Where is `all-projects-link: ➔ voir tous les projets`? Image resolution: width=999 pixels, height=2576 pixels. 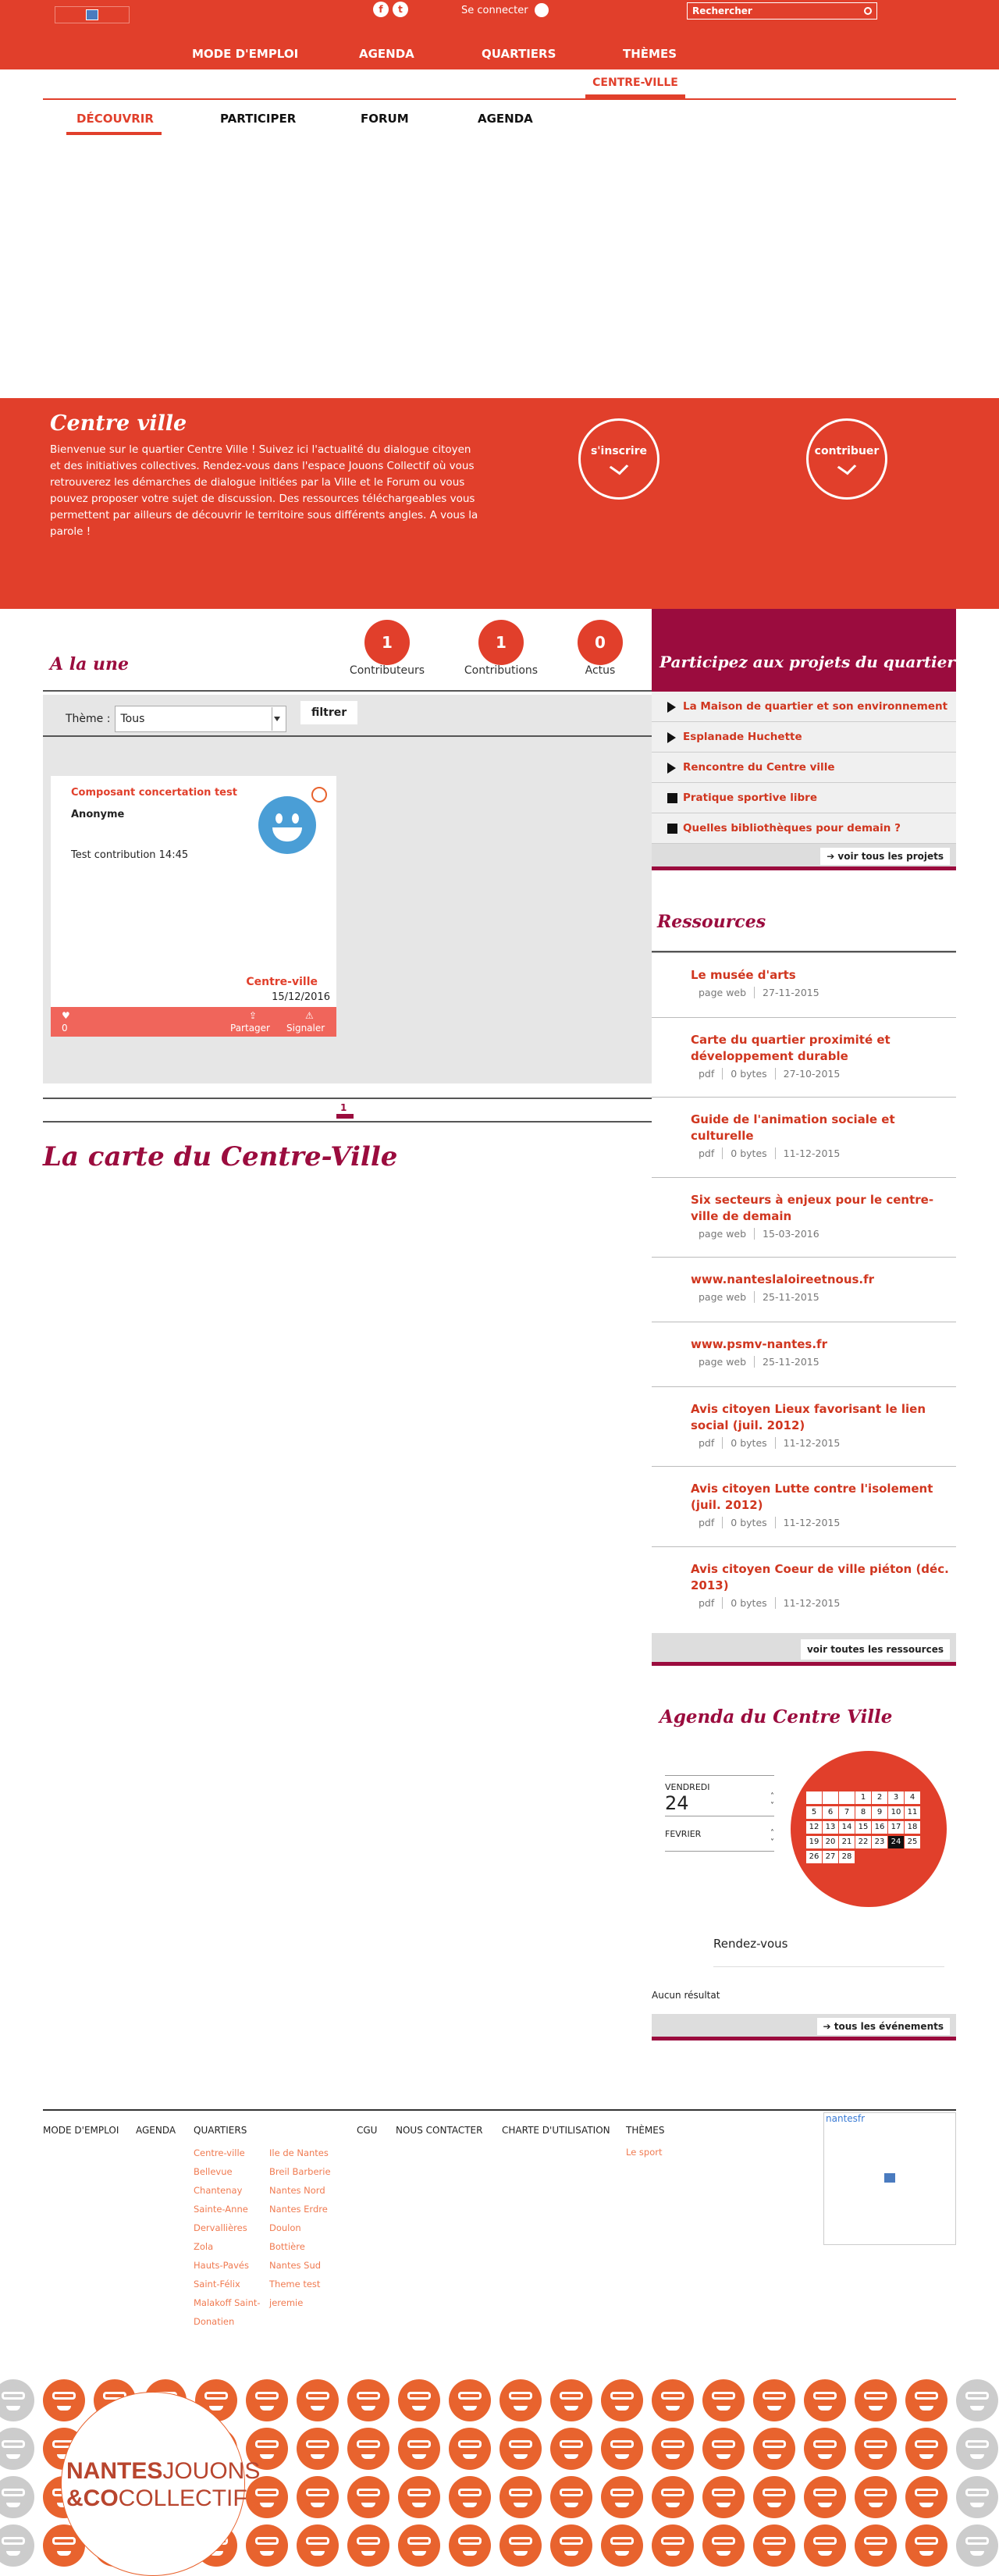
all-projects-link: ➔ voir tous les projets is located at coordinates (885, 856).